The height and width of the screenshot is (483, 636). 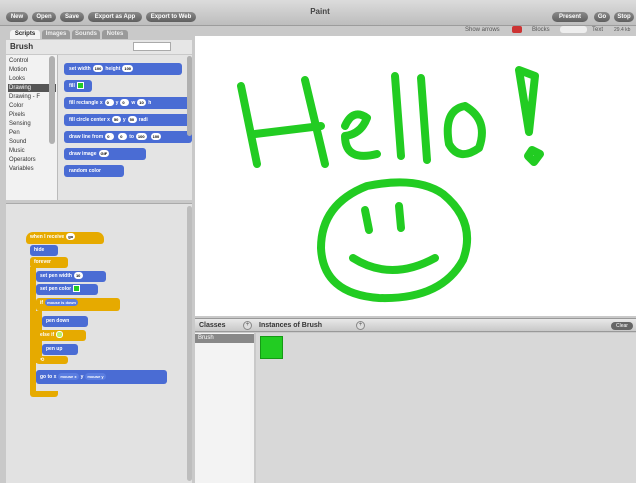 What do you see at coordinates (48, 377) in the screenshot?
I see `block-label: go to x` at bounding box center [48, 377].